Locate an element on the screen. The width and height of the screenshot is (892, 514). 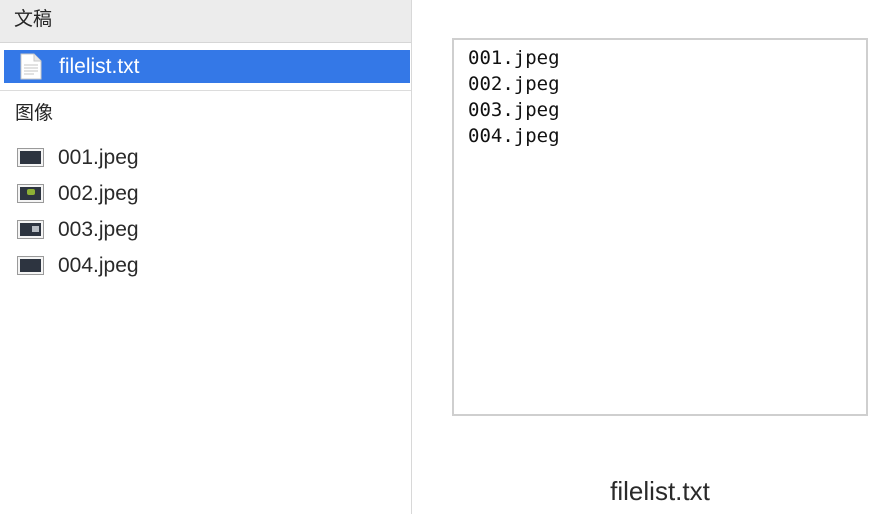
image-item-label: 003.jpeg is located at coordinates (98, 229).